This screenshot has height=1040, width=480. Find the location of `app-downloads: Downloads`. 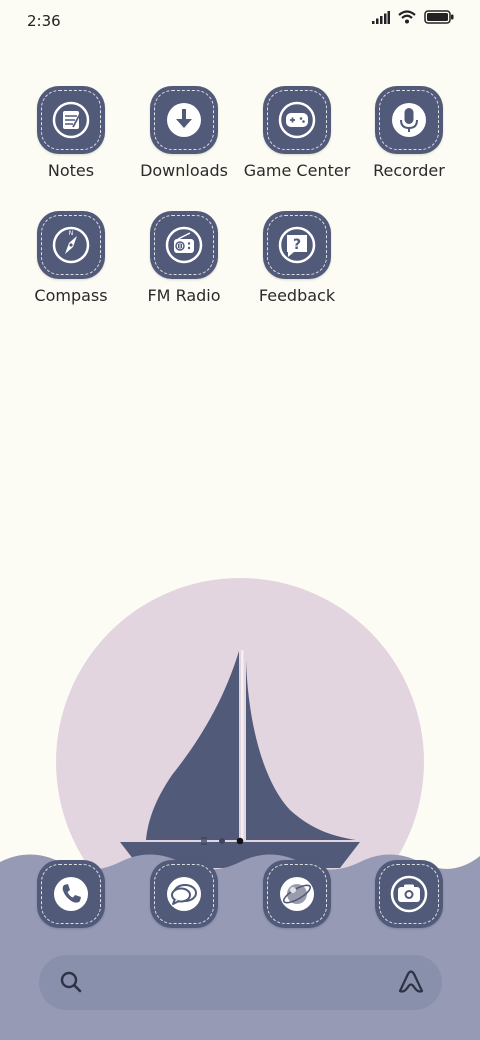

app-downloads: Downloads is located at coordinates (184, 133).